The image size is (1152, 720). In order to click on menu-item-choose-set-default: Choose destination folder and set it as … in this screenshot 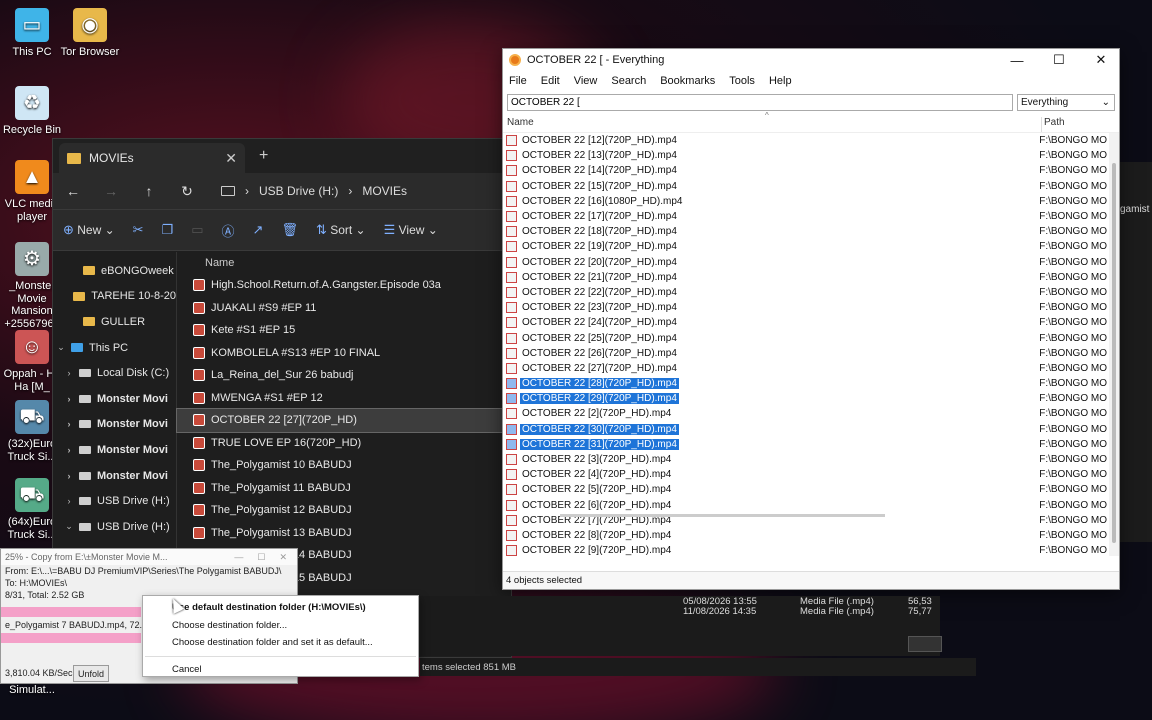, I will do `click(280, 643)`.